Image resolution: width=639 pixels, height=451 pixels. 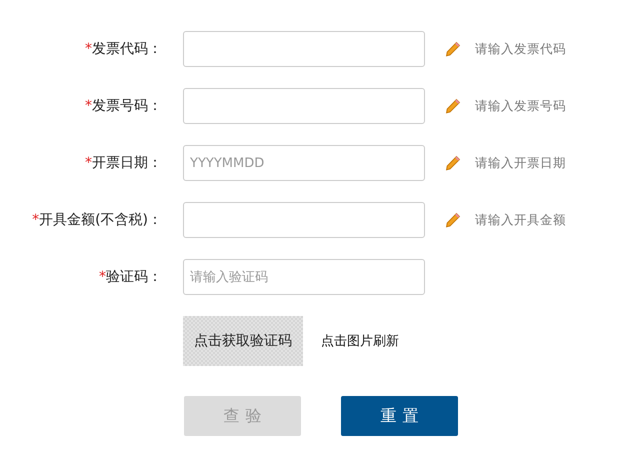 What do you see at coordinates (360, 341) in the screenshot?
I see `refresh-hint: 点击图片刷新` at bounding box center [360, 341].